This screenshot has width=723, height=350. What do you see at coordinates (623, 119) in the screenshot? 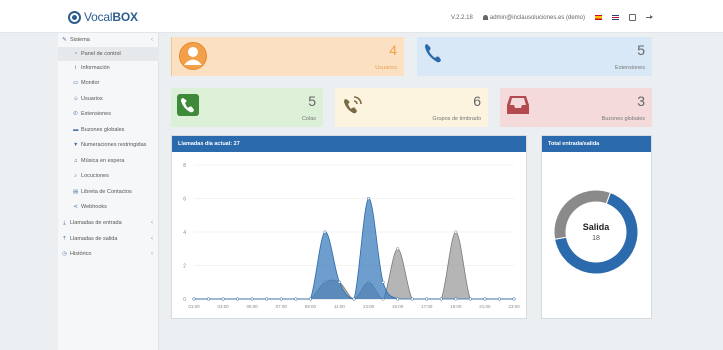
I see `stat-label: Buzones globales` at bounding box center [623, 119].